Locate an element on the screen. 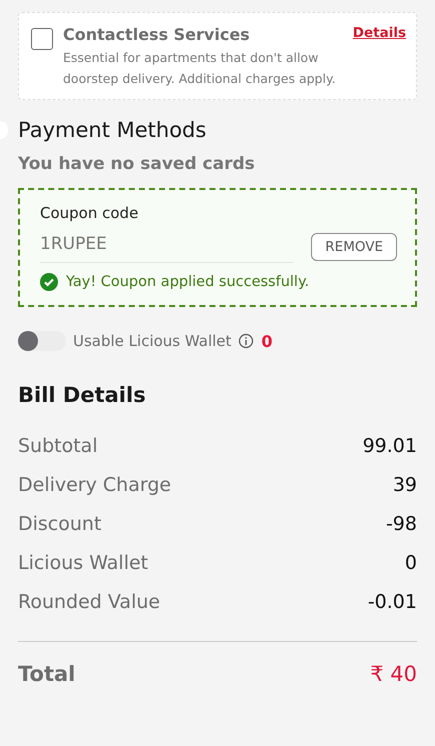 Image resolution: width=435 pixels, height=746 pixels. wallet-toggle is located at coordinates (42, 341).